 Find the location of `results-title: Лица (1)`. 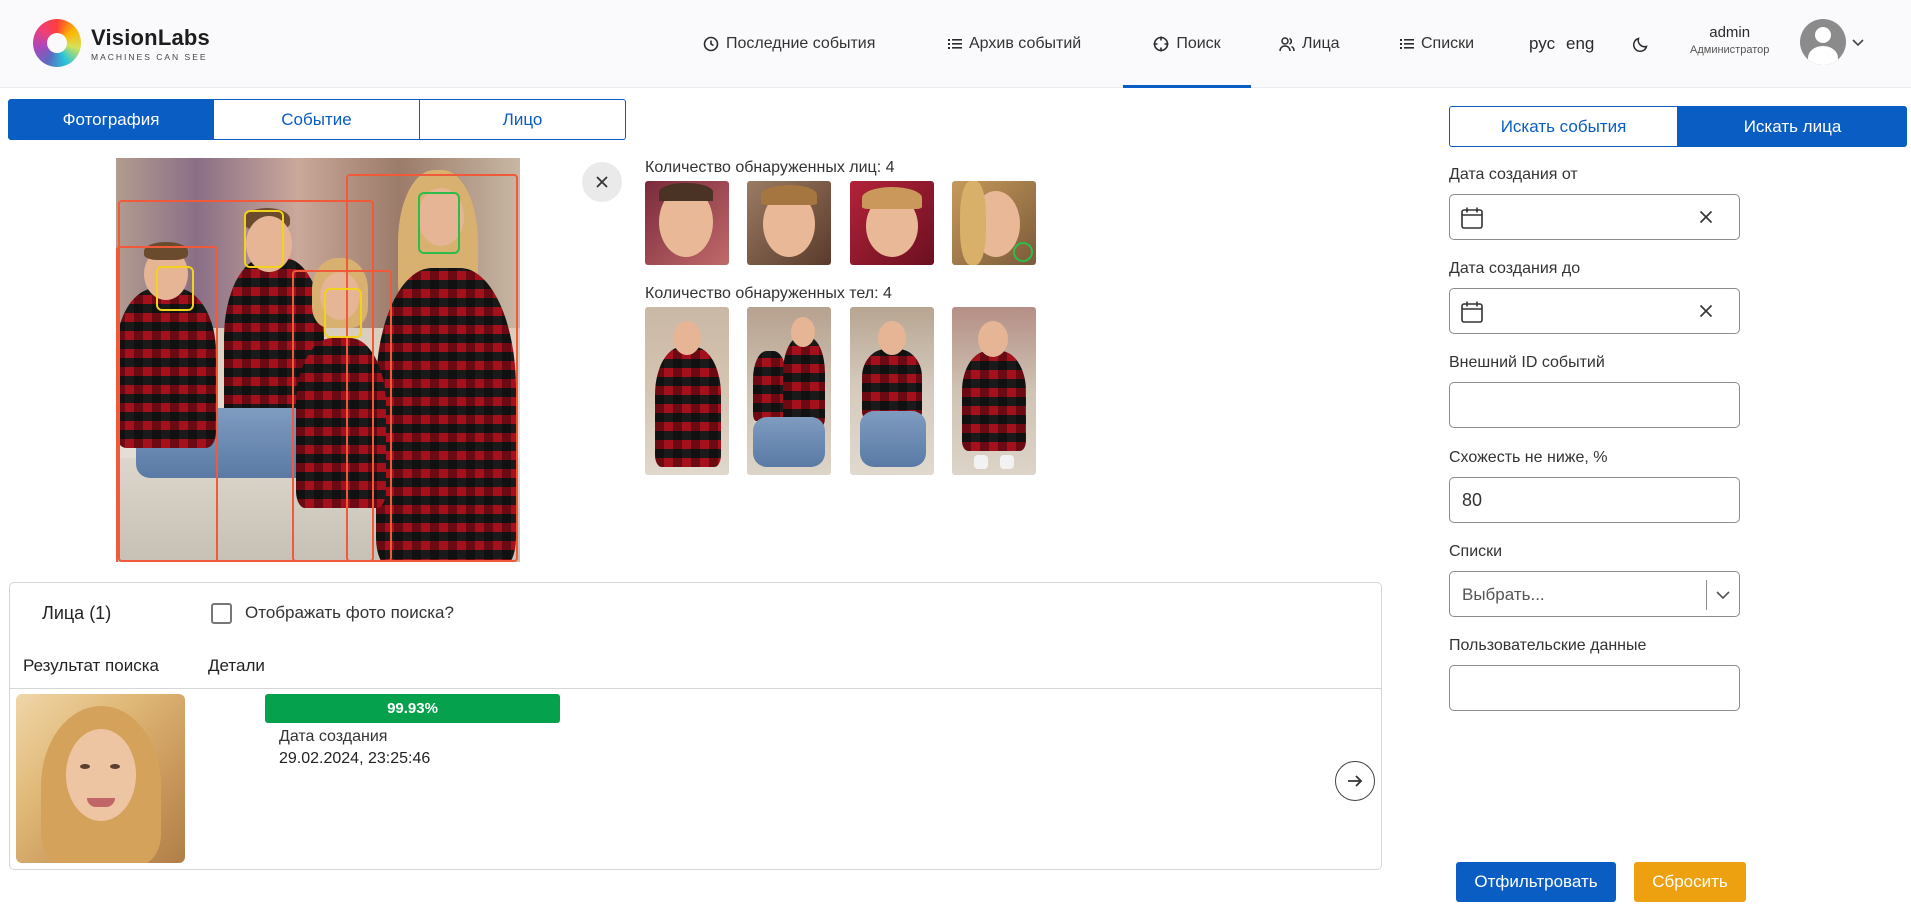

results-title: Лица (1) is located at coordinates (77, 613).